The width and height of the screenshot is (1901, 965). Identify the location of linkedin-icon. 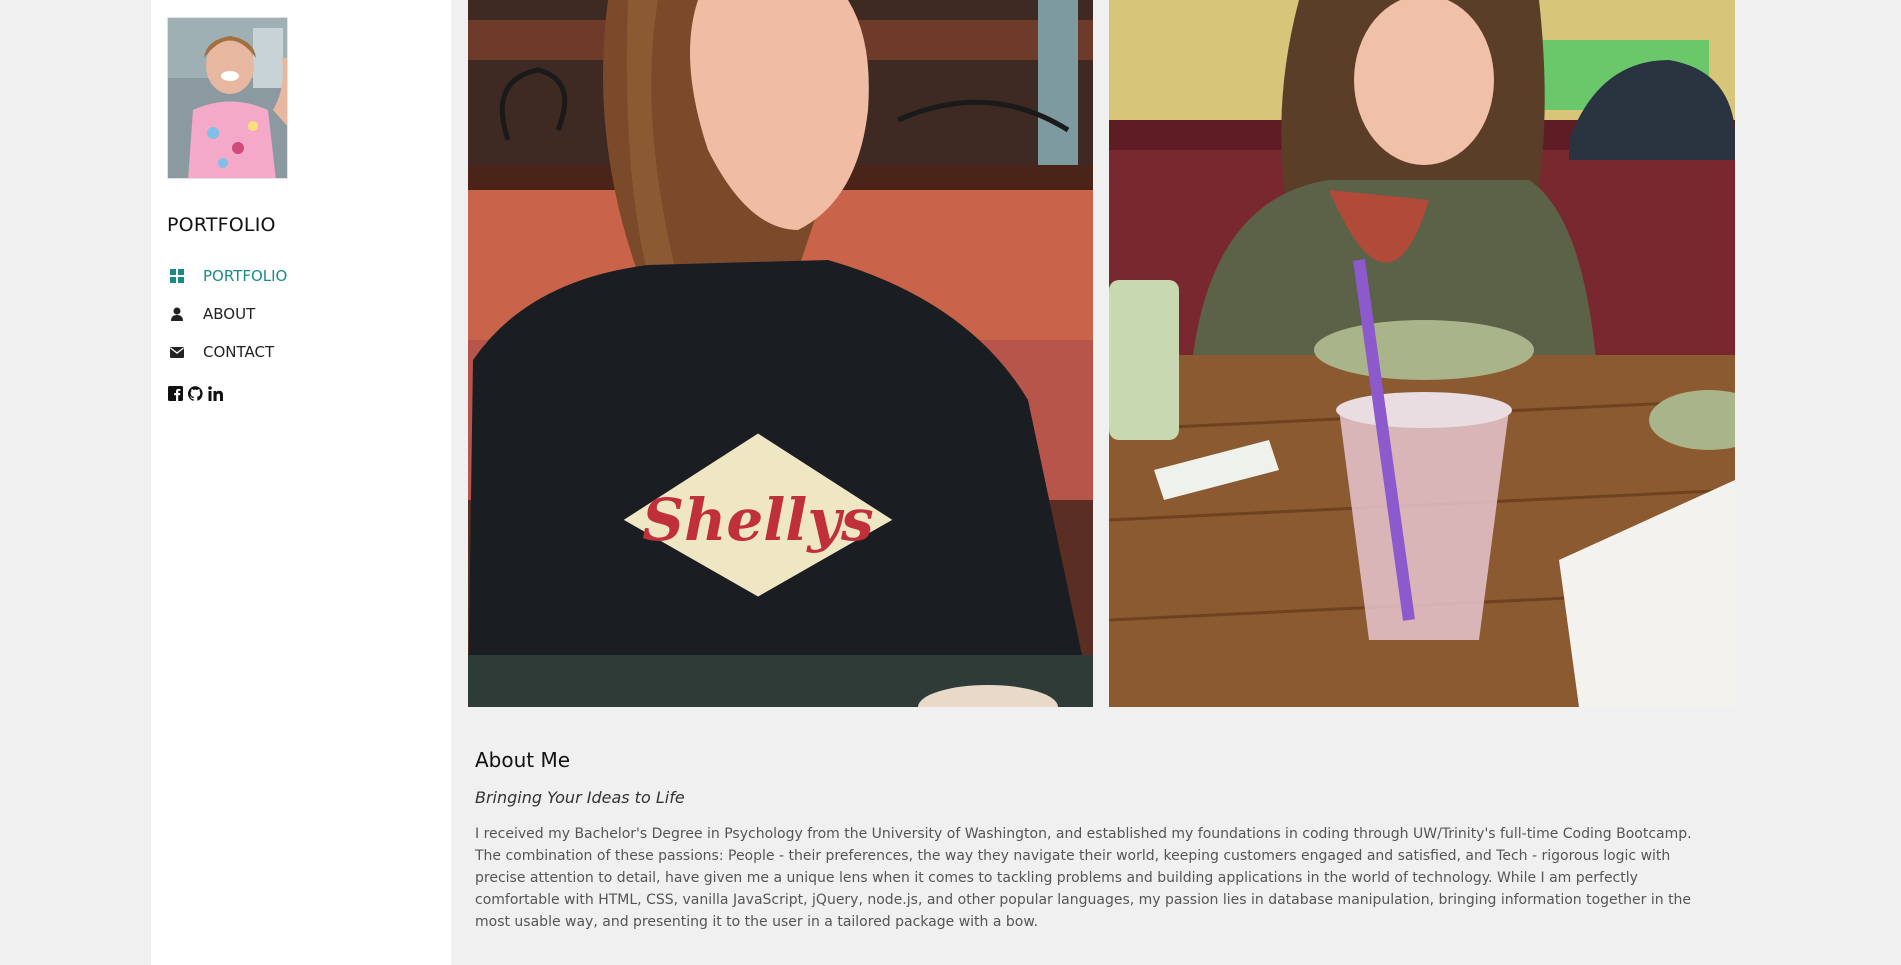
(215, 393).